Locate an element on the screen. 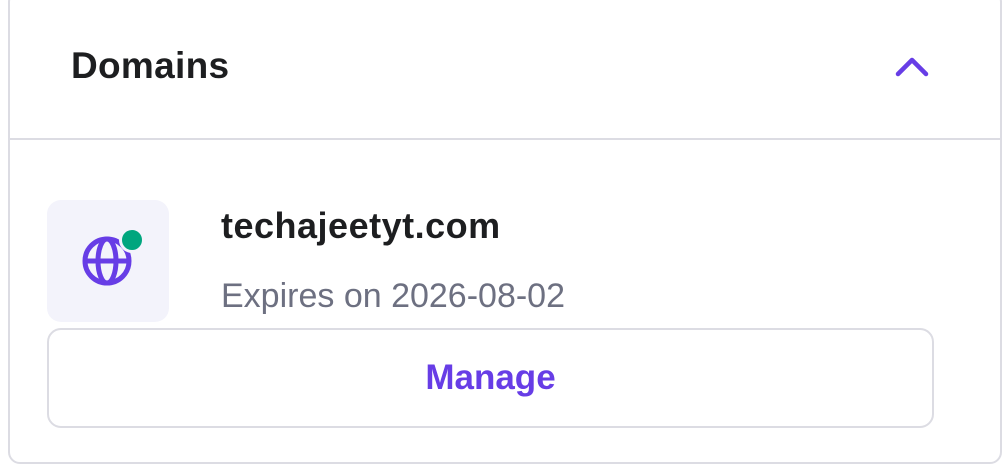 The image size is (1008, 469). chevron-up-icon is located at coordinates (912, 67).